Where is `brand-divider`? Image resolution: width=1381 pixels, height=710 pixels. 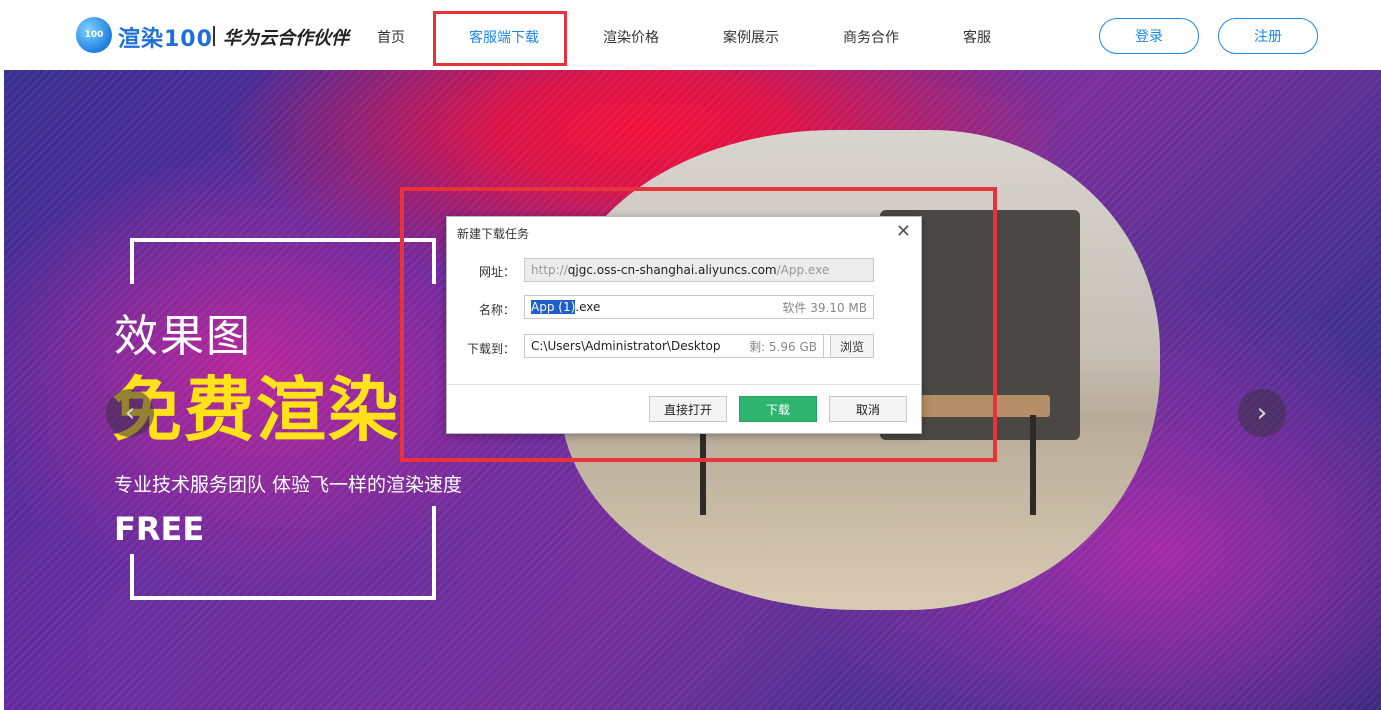
brand-divider is located at coordinates (214, 36).